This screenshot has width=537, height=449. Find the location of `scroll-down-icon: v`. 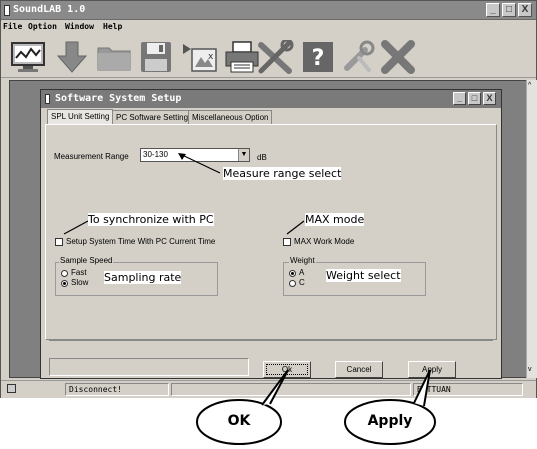

scroll-down-icon: v is located at coordinates (530, 369).